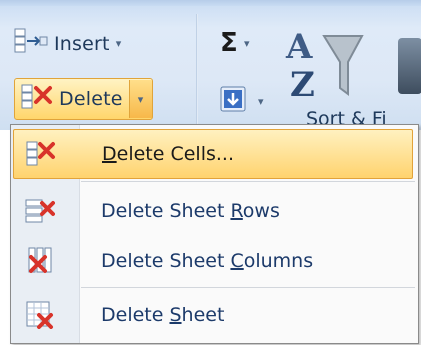  What do you see at coordinates (247, 43) in the screenshot?
I see `autosum-dropdown-arrow: ▾` at bounding box center [247, 43].